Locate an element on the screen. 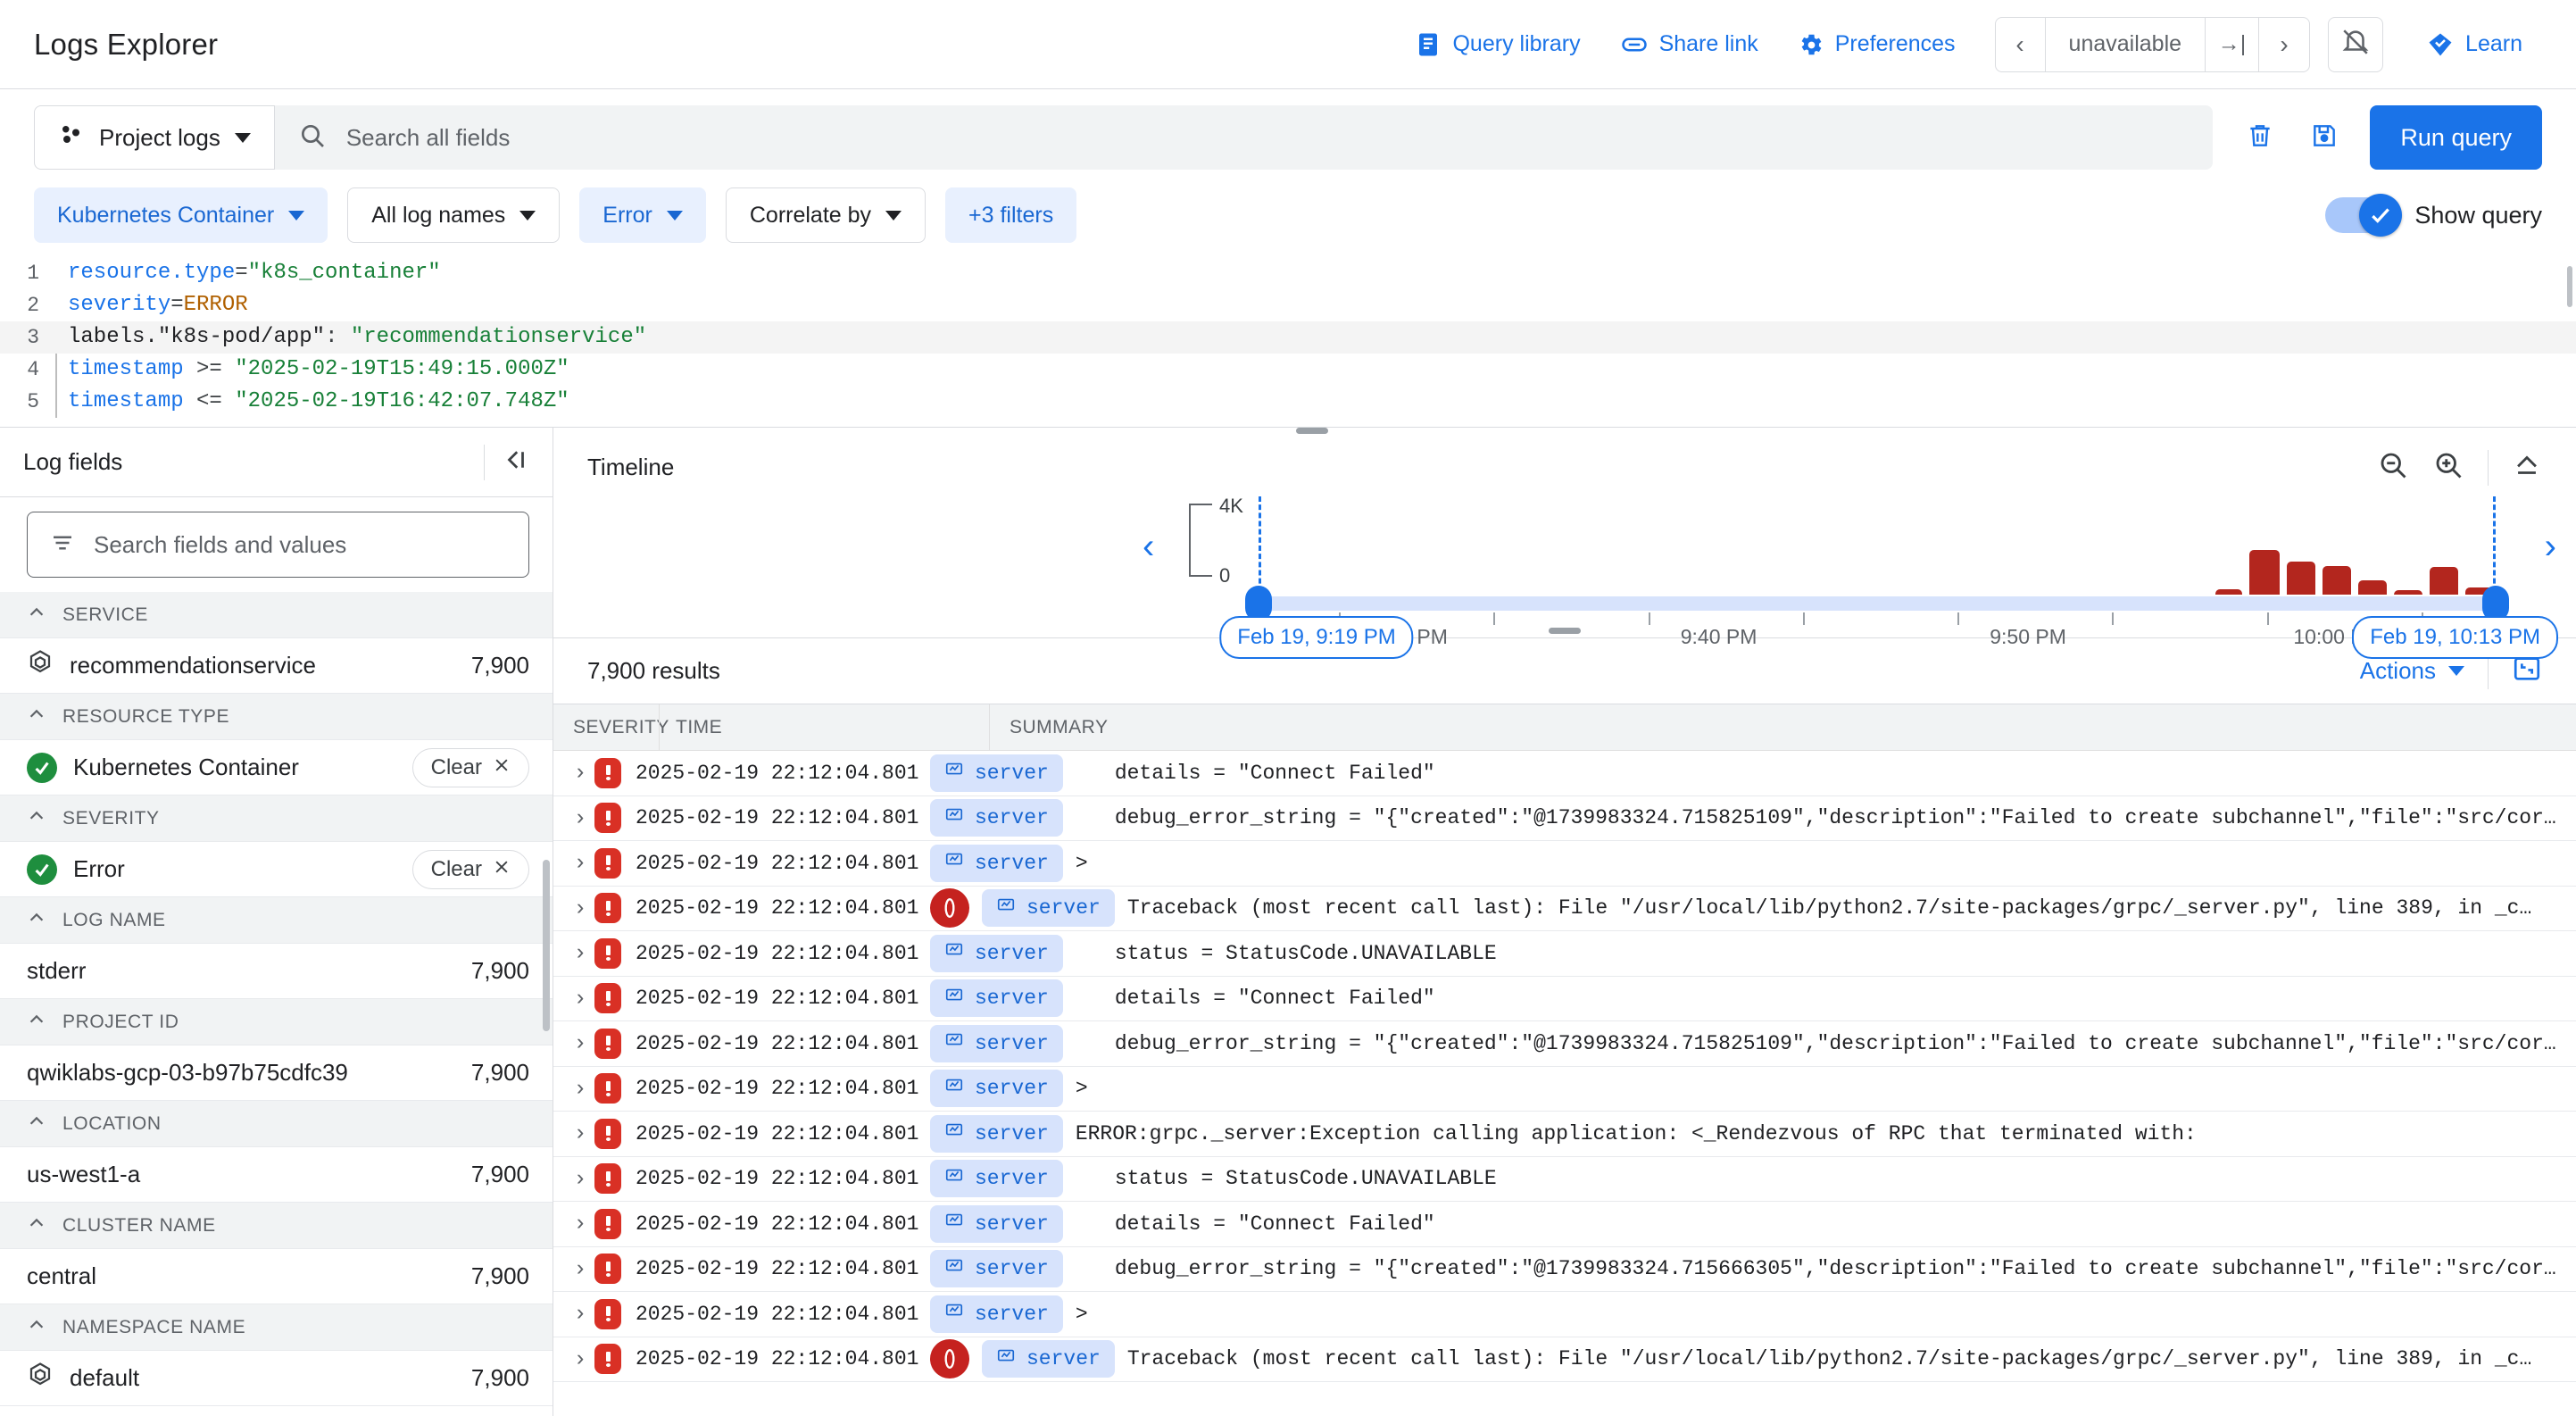 The height and width of the screenshot is (1416, 2576). zoom-in-icon is located at coordinates (2448, 467).